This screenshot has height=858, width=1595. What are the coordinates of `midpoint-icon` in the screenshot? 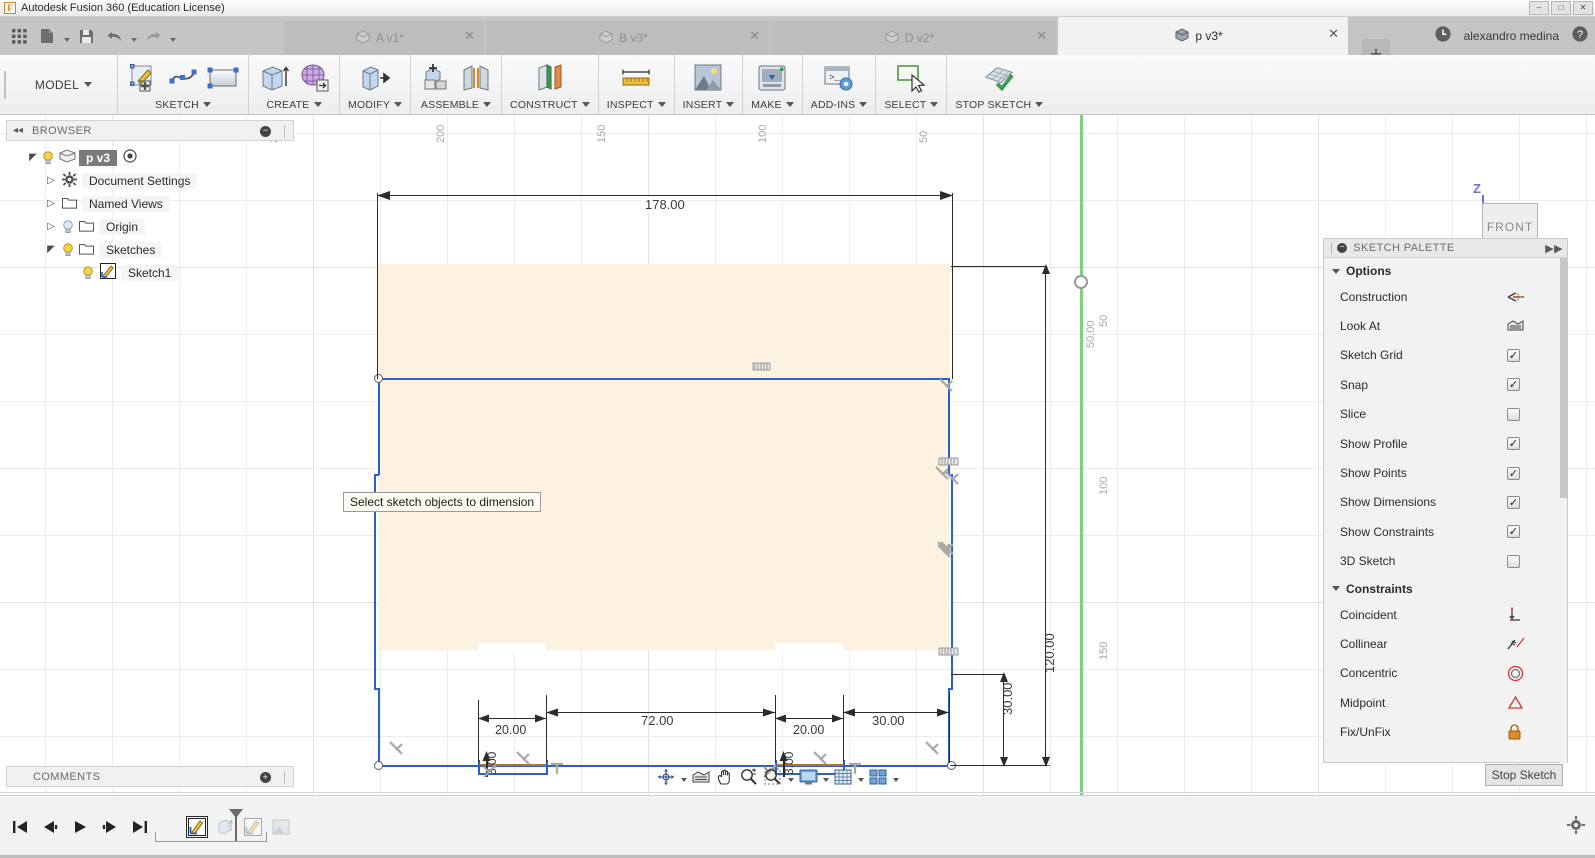 It's located at (1537, 702).